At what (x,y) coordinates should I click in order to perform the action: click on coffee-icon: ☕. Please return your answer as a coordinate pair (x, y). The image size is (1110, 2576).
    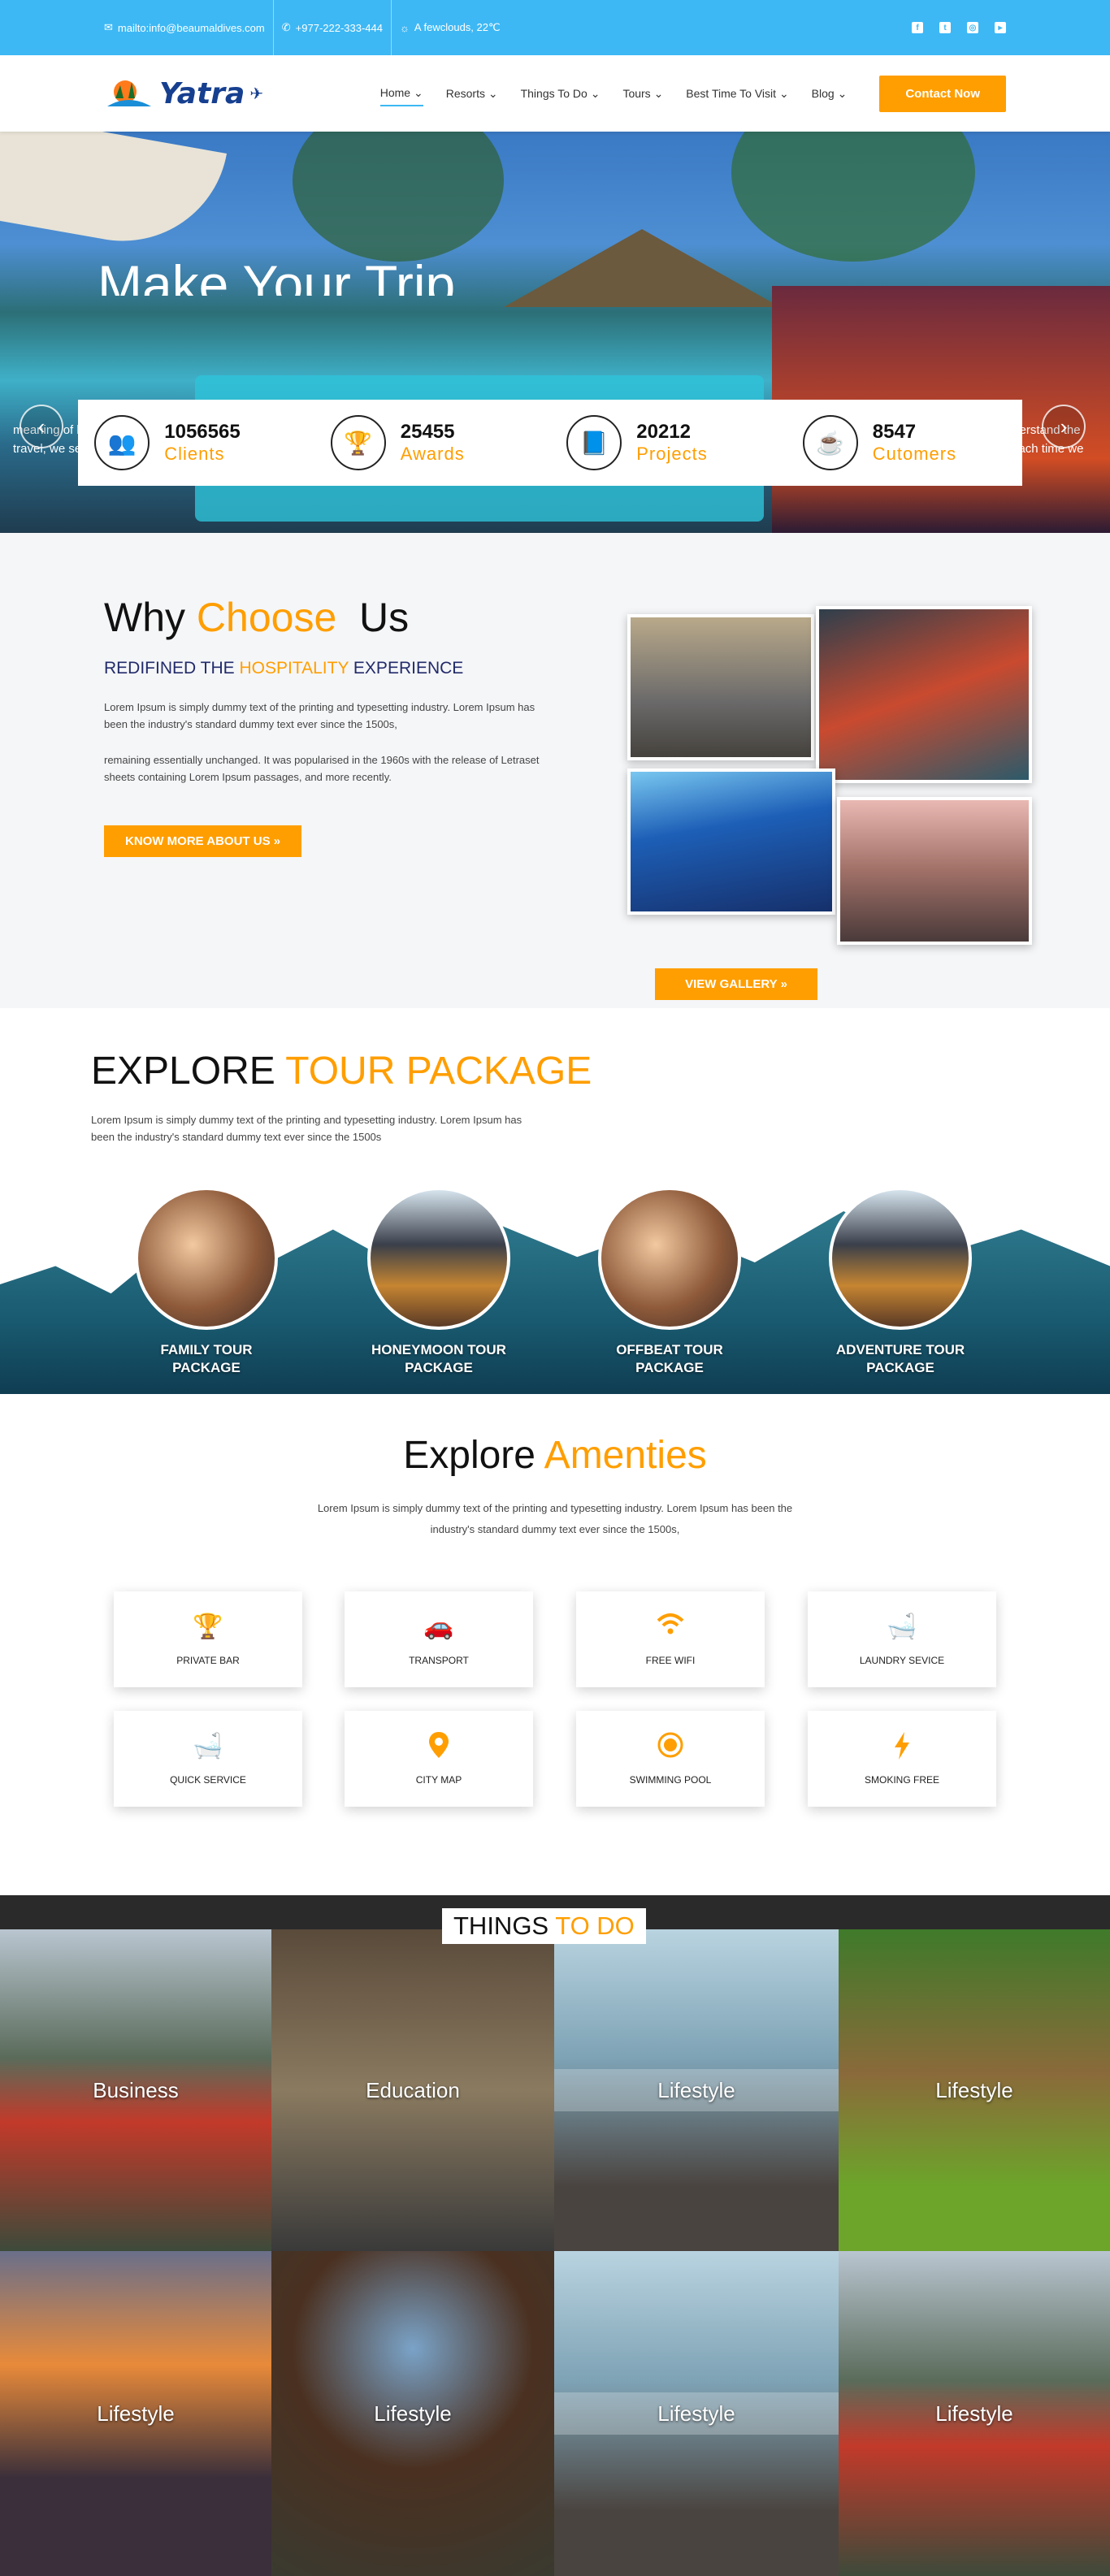
    Looking at the image, I should click on (830, 443).